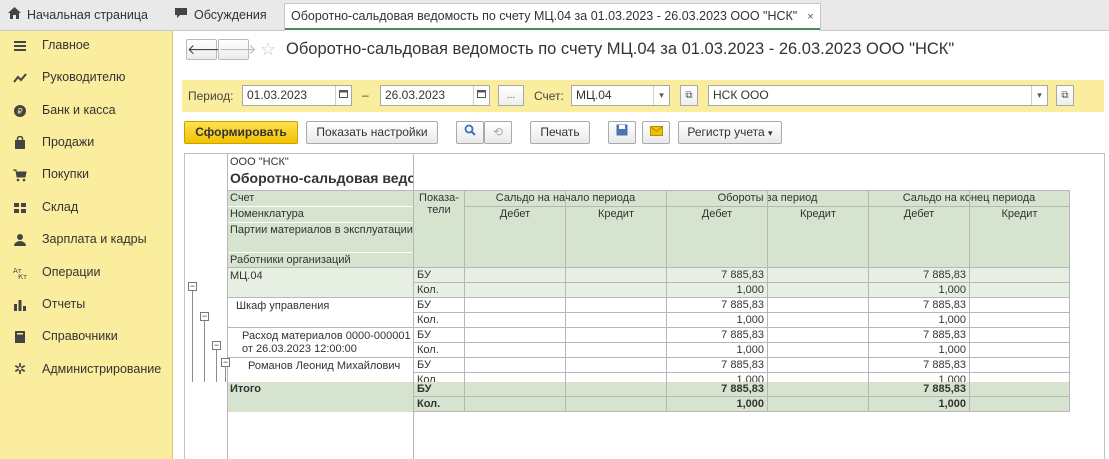  Describe the element at coordinates (86, 175) in the screenshot. I see `sidebar-item-purchases: Покупки` at that location.